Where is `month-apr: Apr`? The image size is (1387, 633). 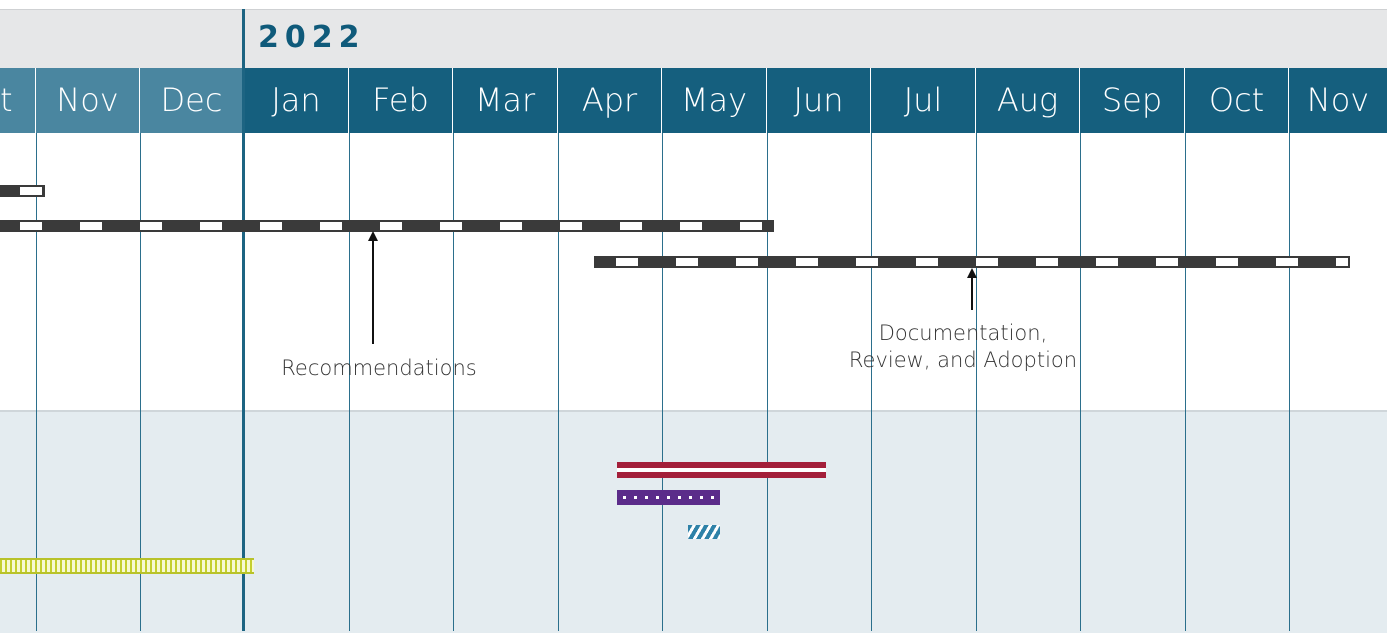 month-apr: Apr is located at coordinates (610, 100).